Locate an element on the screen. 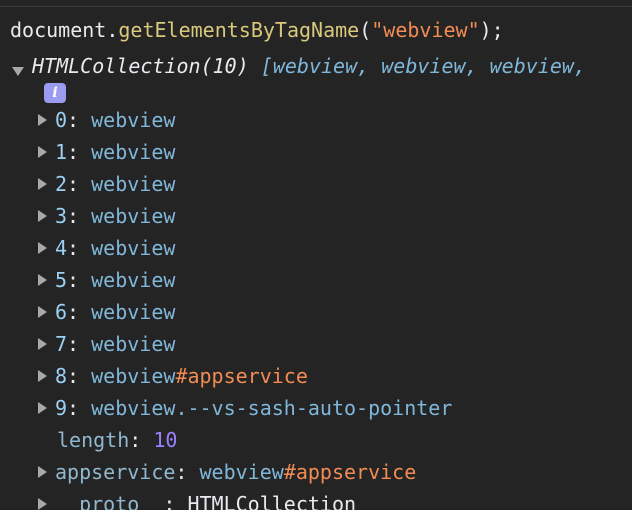  appservice-key: appservice is located at coordinates (115, 472).